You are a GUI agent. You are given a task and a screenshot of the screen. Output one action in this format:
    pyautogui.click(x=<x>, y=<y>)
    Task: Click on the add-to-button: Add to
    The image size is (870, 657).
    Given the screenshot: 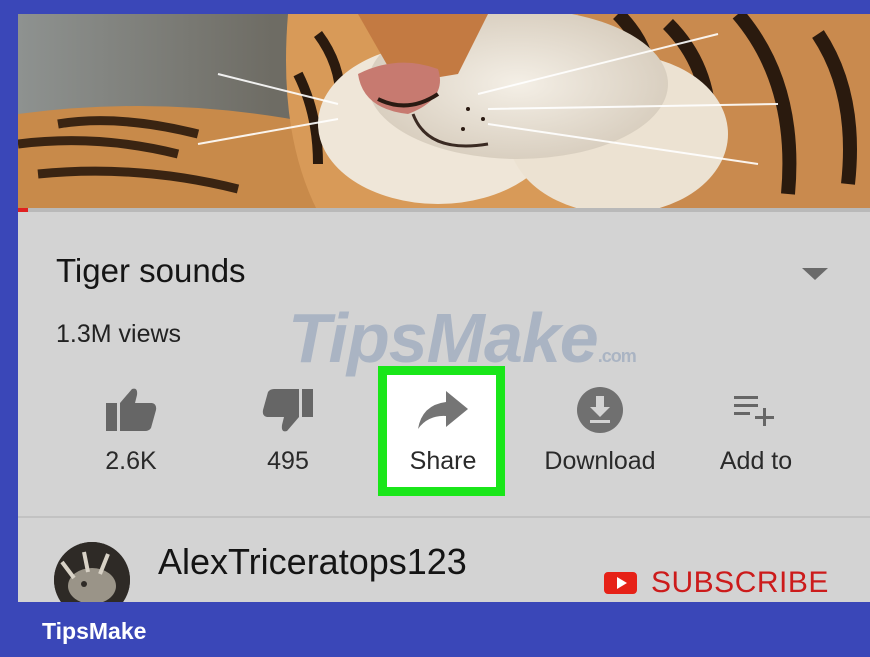 What is the action you would take?
    pyautogui.click(x=756, y=430)
    